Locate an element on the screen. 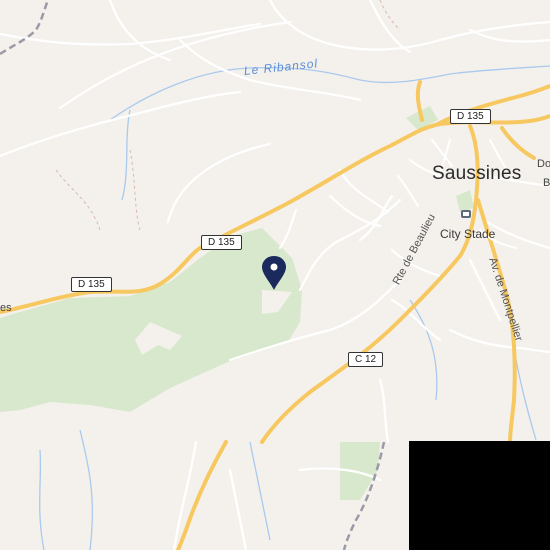 The width and height of the screenshot is (550, 550). town-label: Saussines is located at coordinates (476, 174).